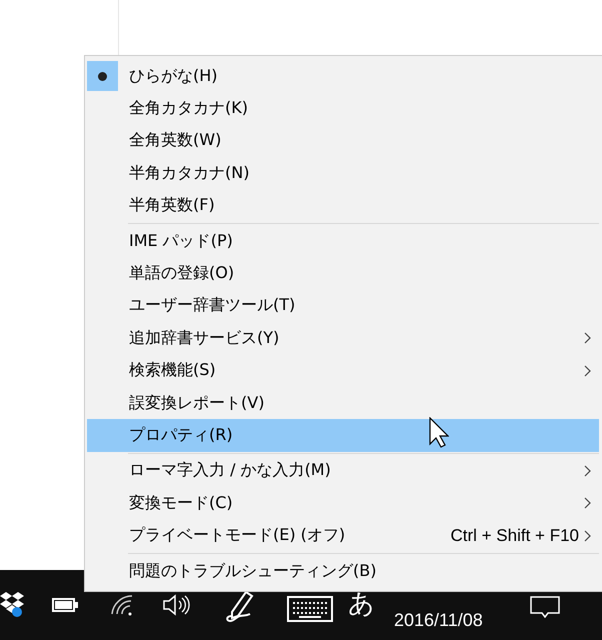 This screenshot has width=602, height=640. What do you see at coordinates (343, 338) in the screenshot?
I see `menu-item: 追加辞書サービス(Y)` at bounding box center [343, 338].